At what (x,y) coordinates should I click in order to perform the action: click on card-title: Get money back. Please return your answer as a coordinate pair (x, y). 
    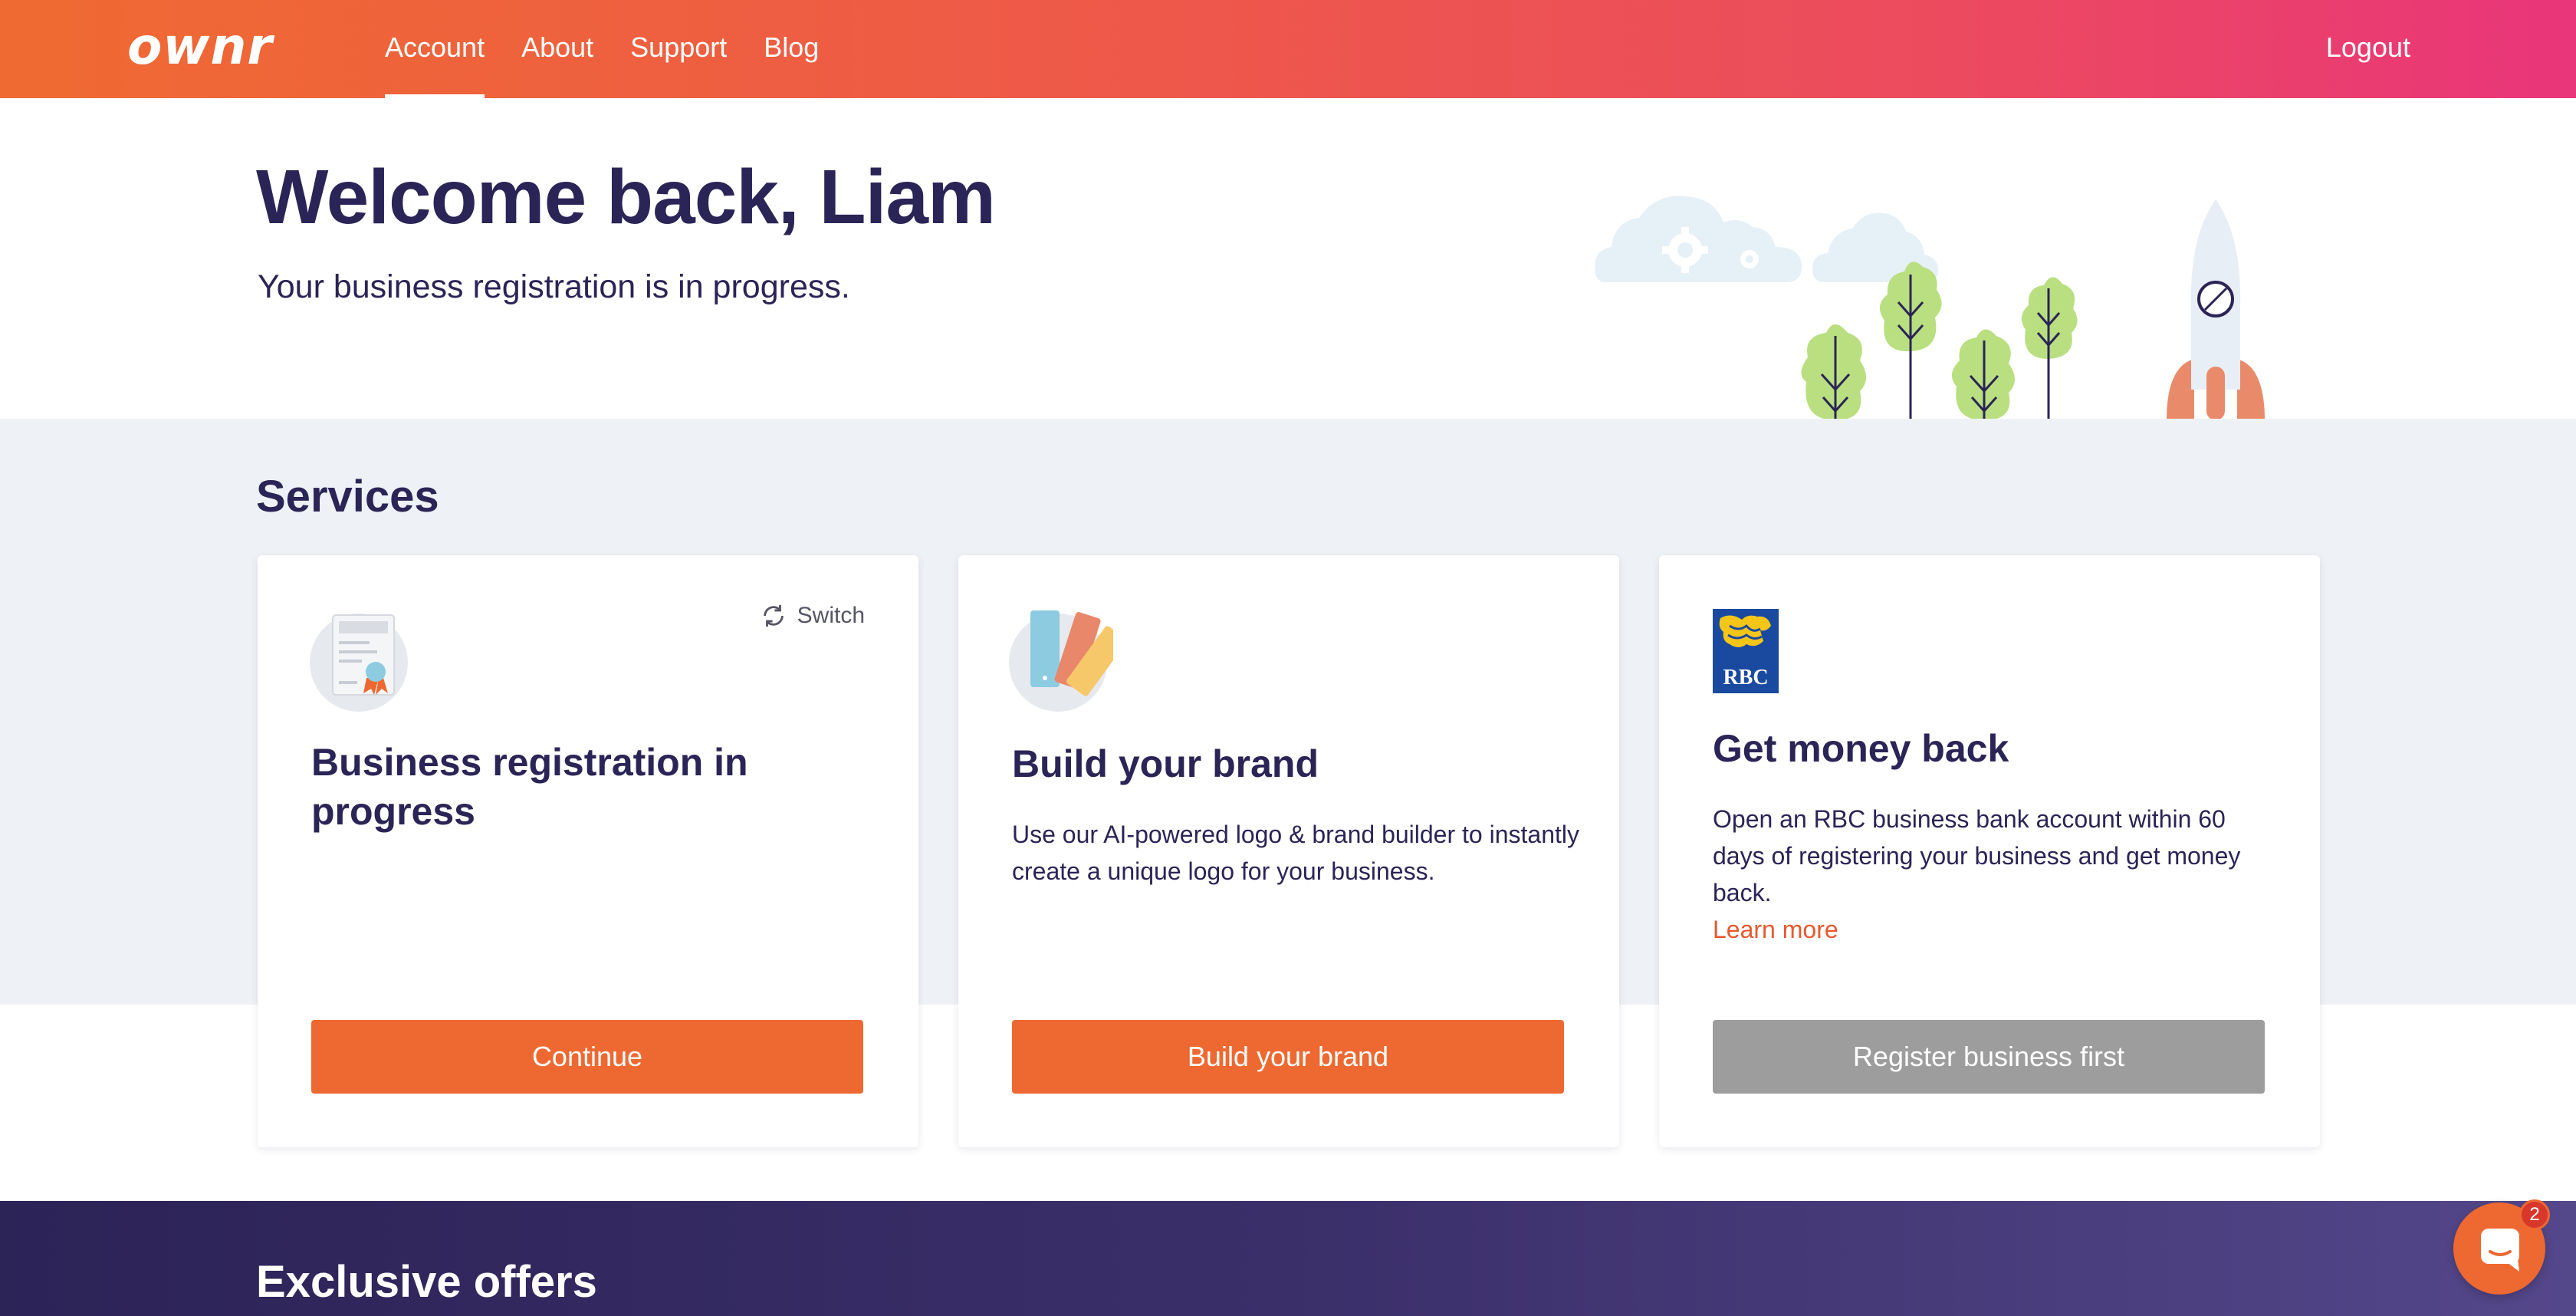
    Looking at the image, I should click on (1861, 748).